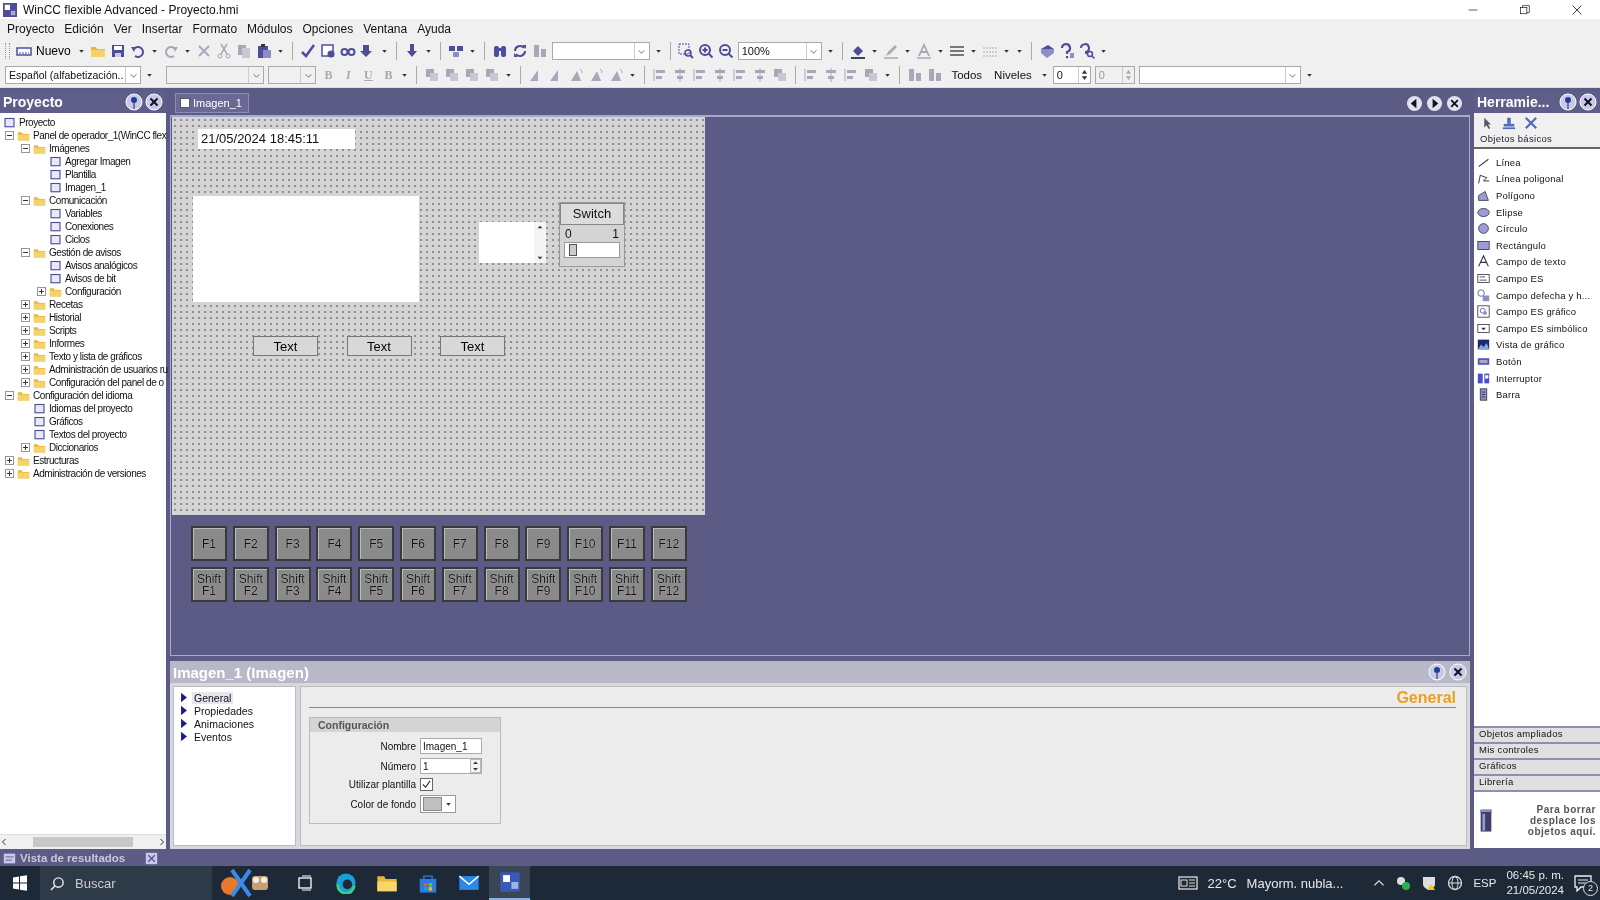 Image resolution: width=1600 pixels, height=900 pixels. I want to click on tree-item: Gráficos, so click(65, 421).